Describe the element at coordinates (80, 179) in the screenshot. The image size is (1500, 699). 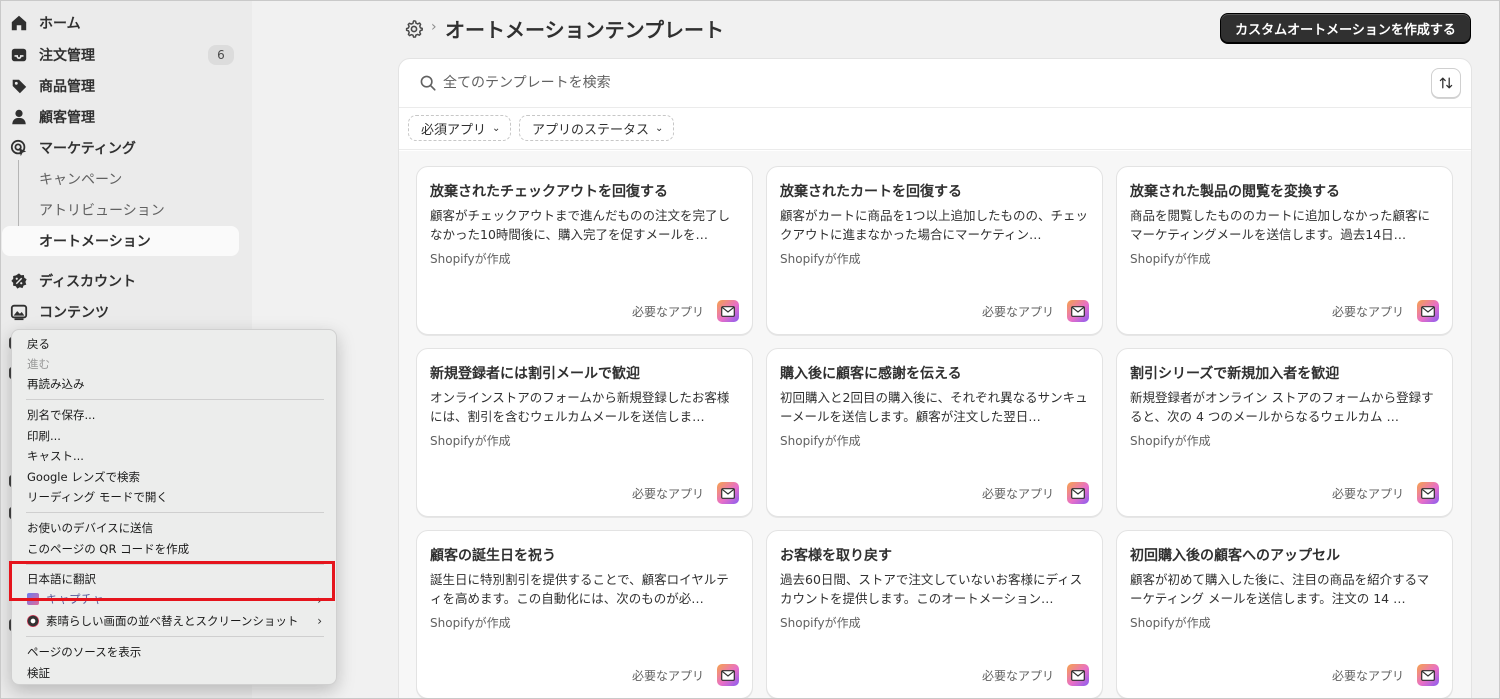
I see `sidebar-subitem-campaigns: キャンペーン` at that location.